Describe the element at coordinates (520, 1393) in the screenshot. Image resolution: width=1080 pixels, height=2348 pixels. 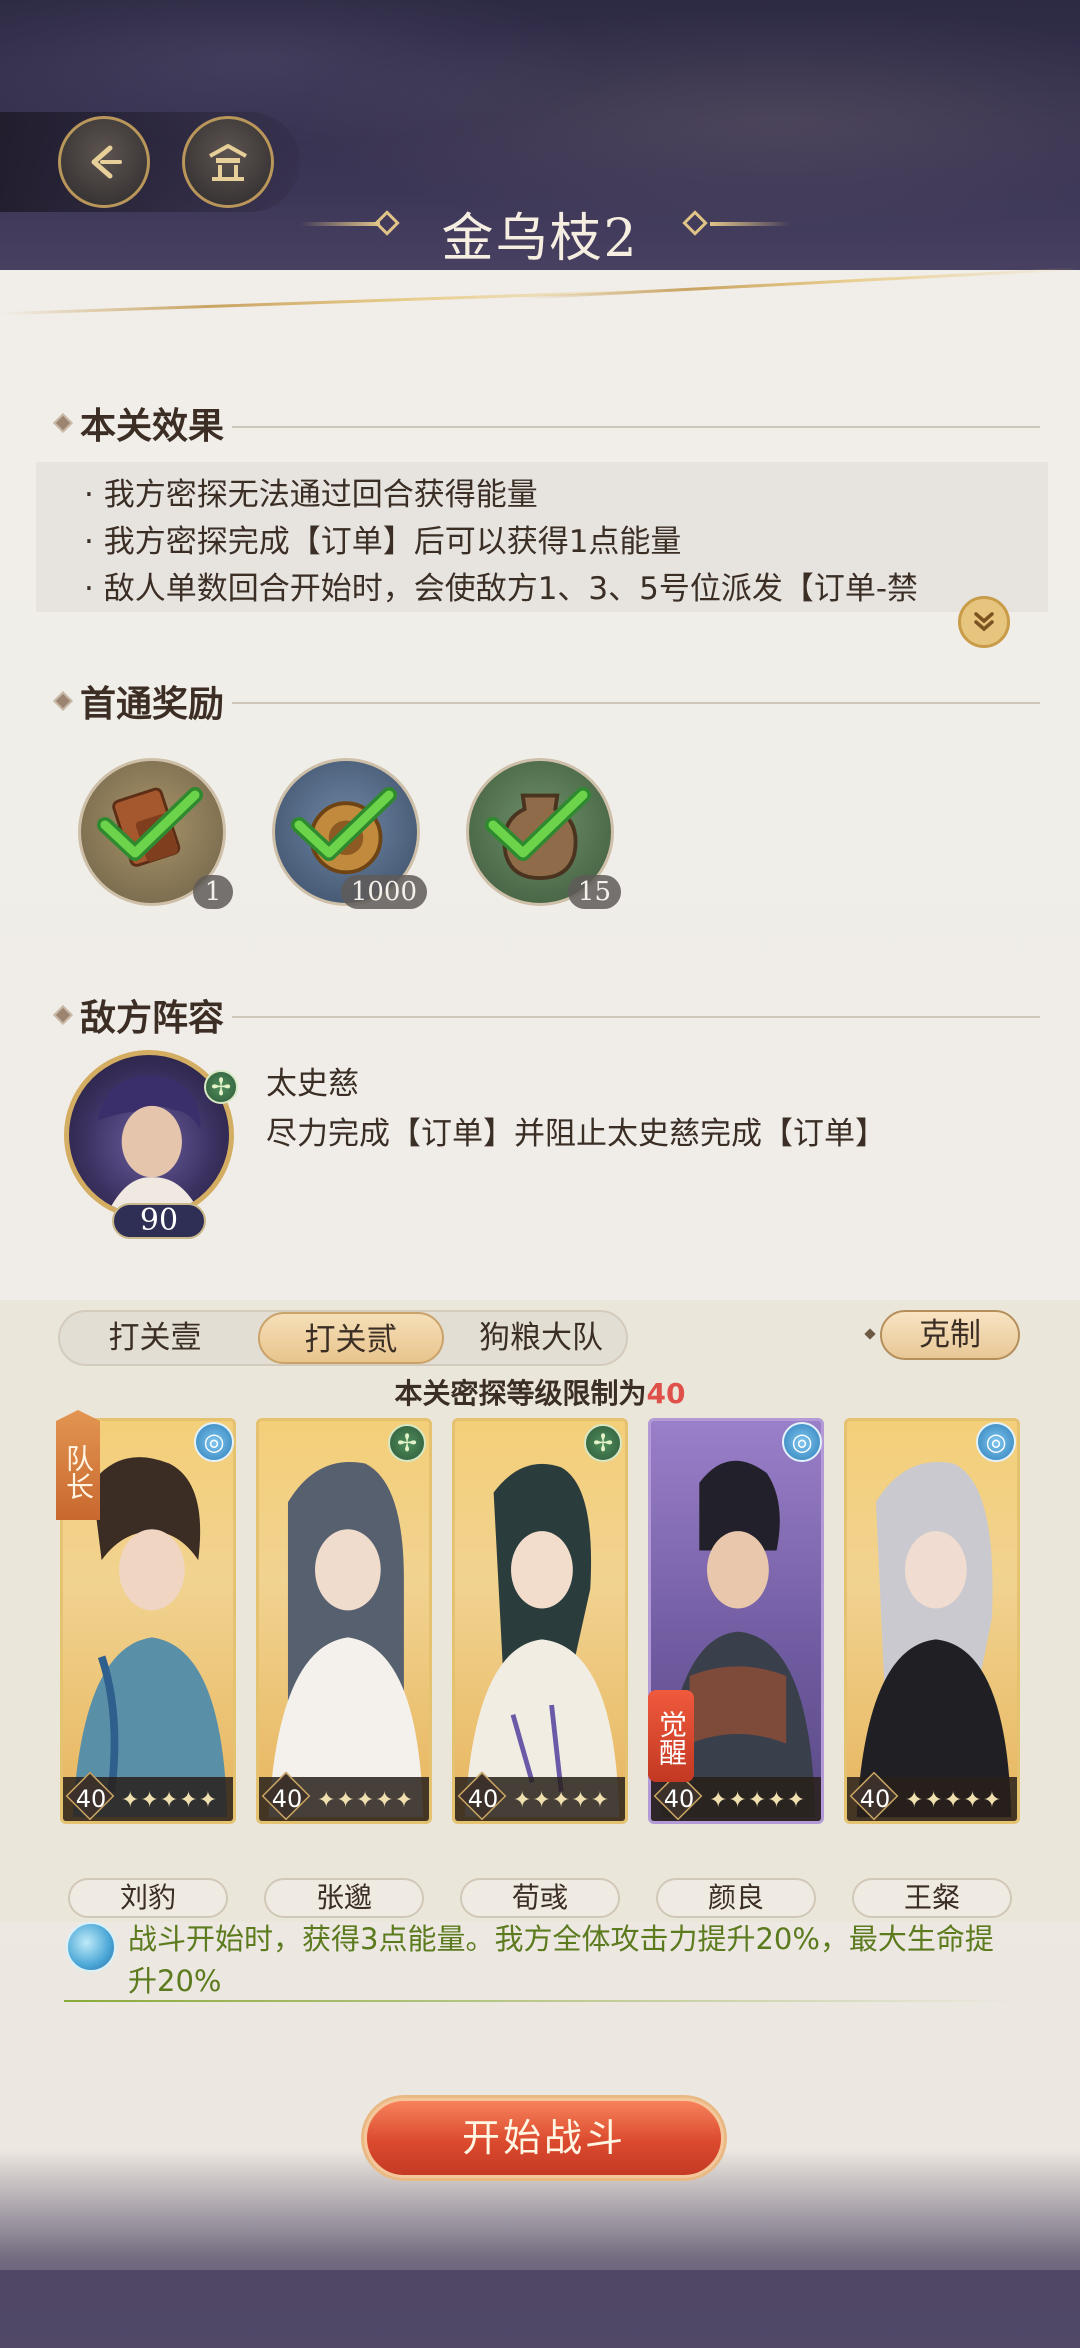
I see `level-limit-label: 本关密探等级限制为` at that location.